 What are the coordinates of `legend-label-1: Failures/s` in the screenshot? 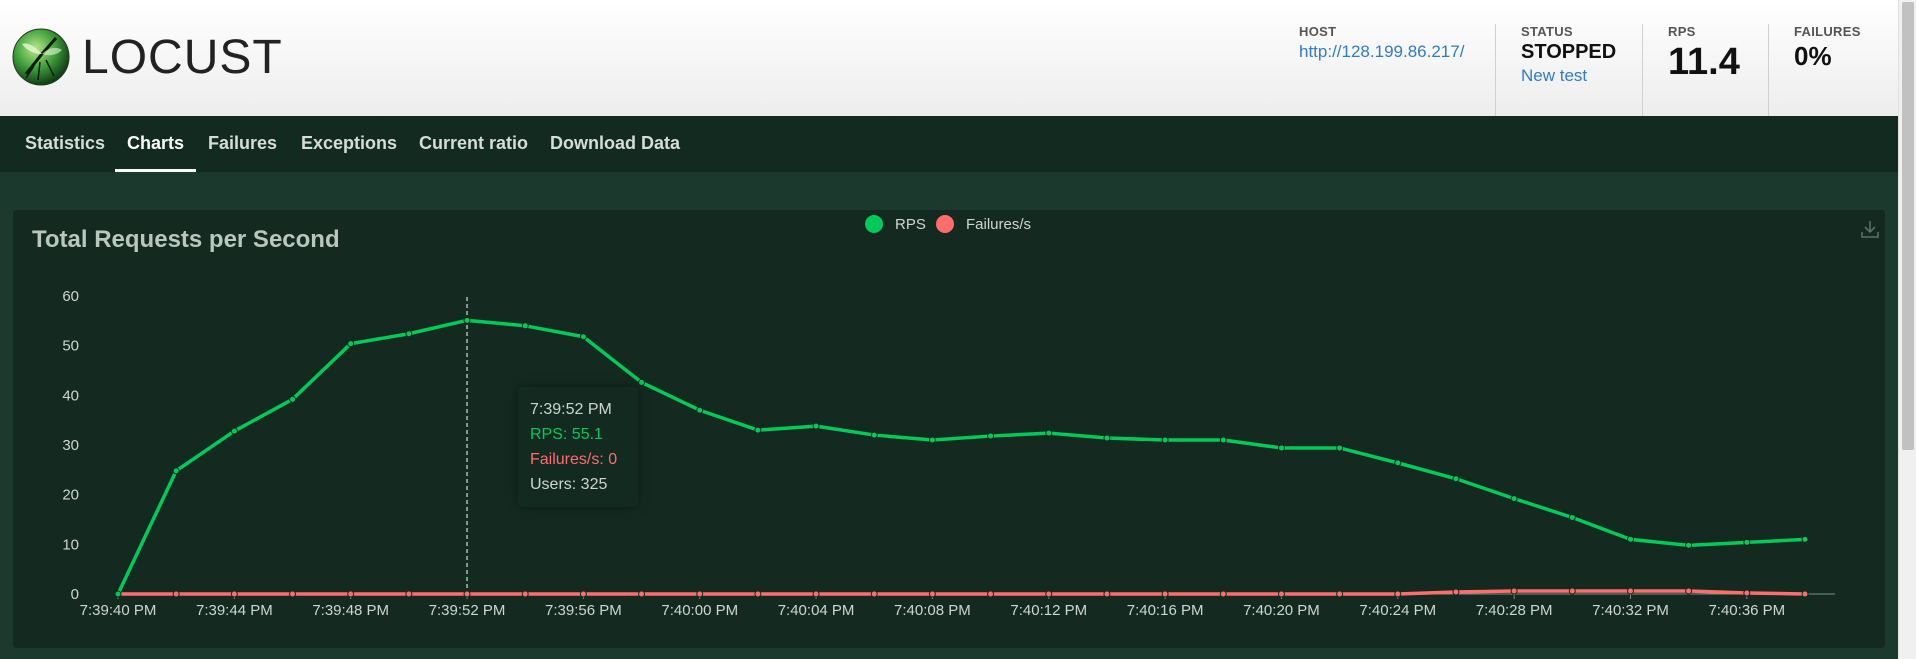 It's located at (998, 224).